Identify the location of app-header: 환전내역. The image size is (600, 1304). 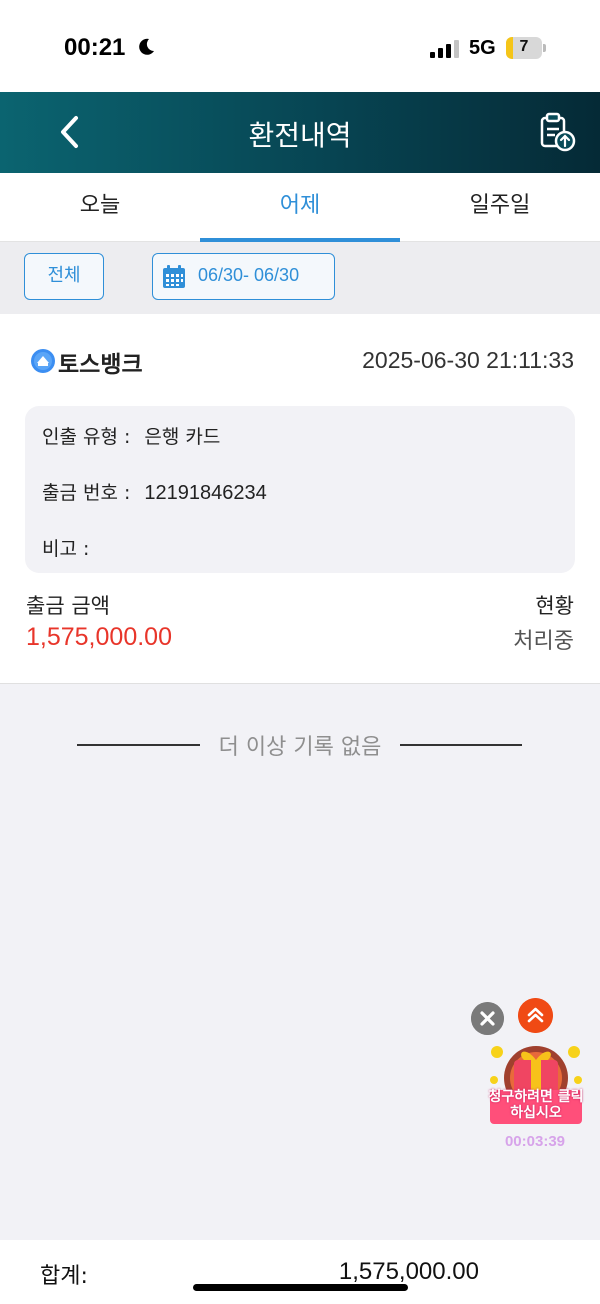
(300, 132).